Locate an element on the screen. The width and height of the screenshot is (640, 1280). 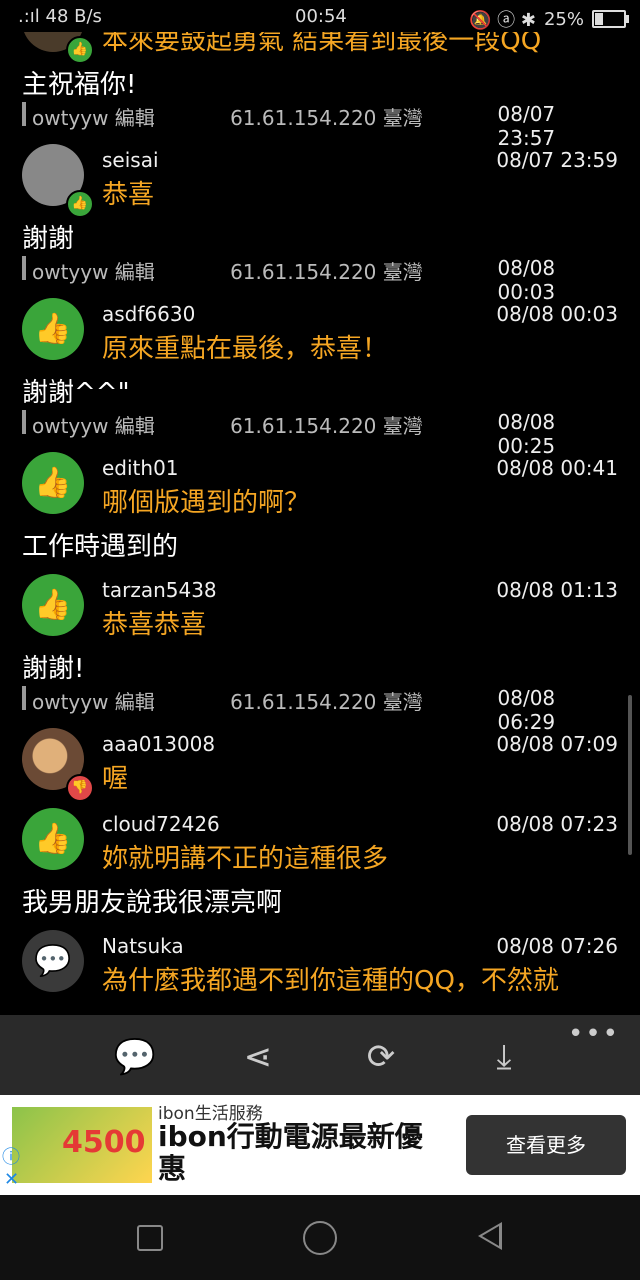
comment-time: 08/08 00:03 is located at coordinates (557, 314).